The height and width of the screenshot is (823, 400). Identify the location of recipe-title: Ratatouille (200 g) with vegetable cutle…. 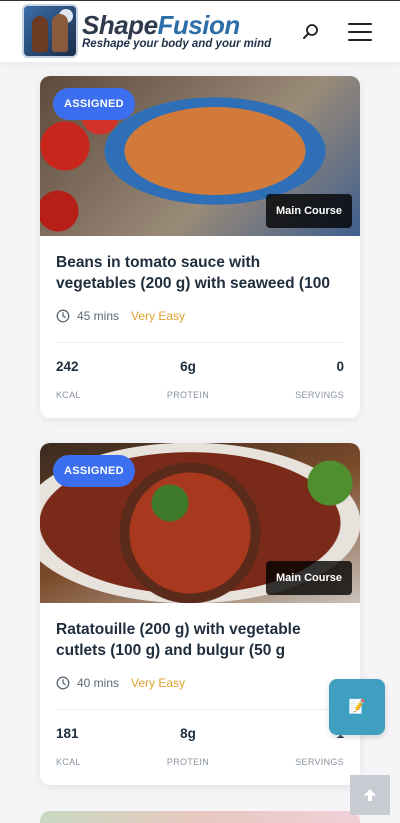
(200, 640).